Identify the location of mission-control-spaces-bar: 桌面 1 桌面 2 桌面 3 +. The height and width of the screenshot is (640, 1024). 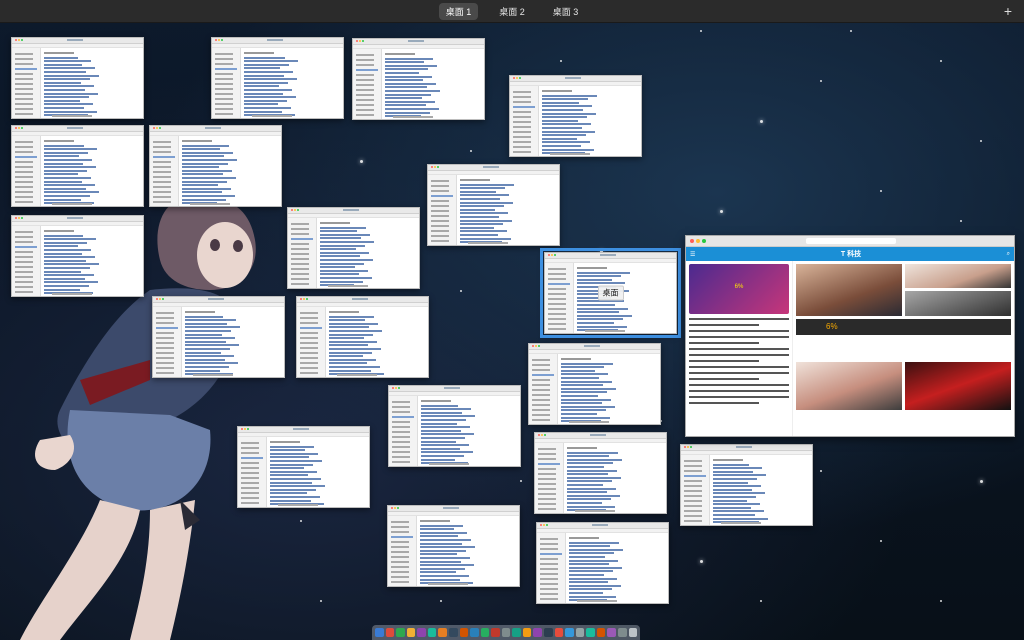
(512, 11).